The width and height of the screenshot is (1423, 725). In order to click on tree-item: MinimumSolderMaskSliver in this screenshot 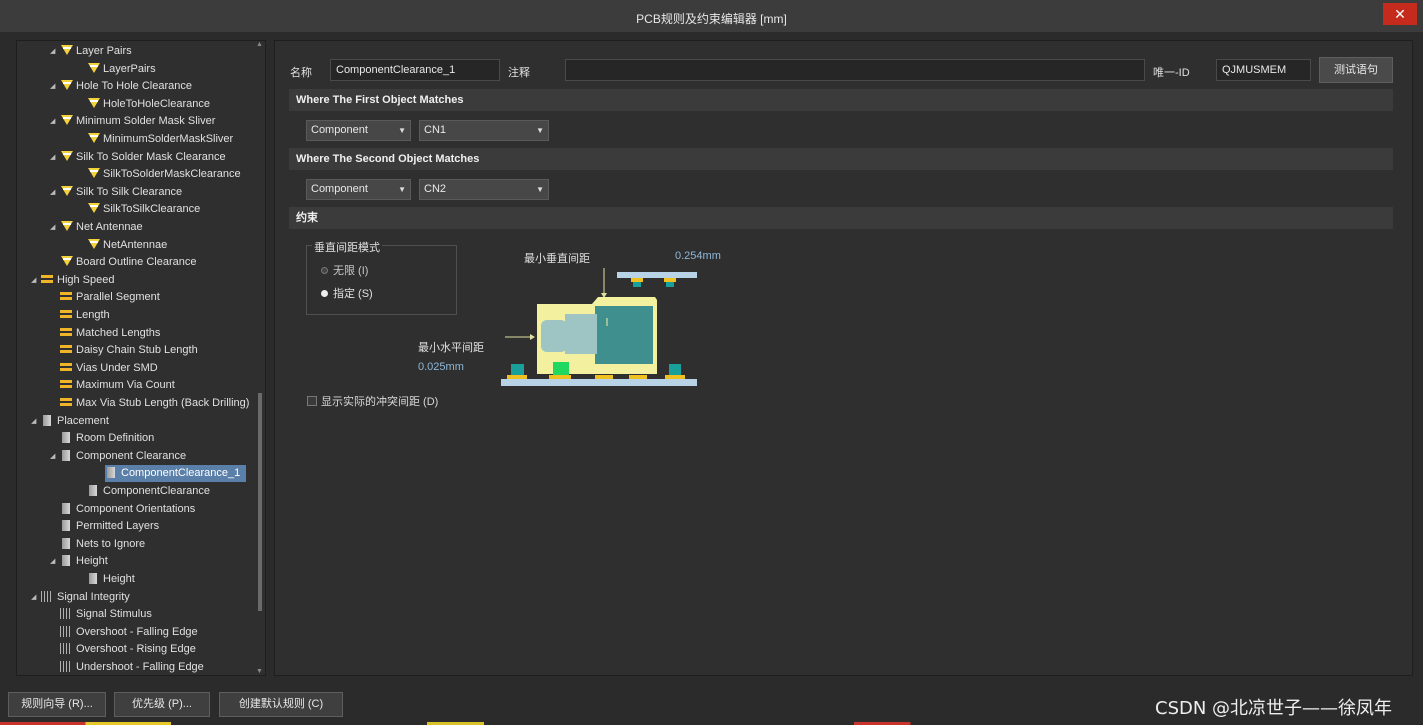, I will do `click(155, 139)`.